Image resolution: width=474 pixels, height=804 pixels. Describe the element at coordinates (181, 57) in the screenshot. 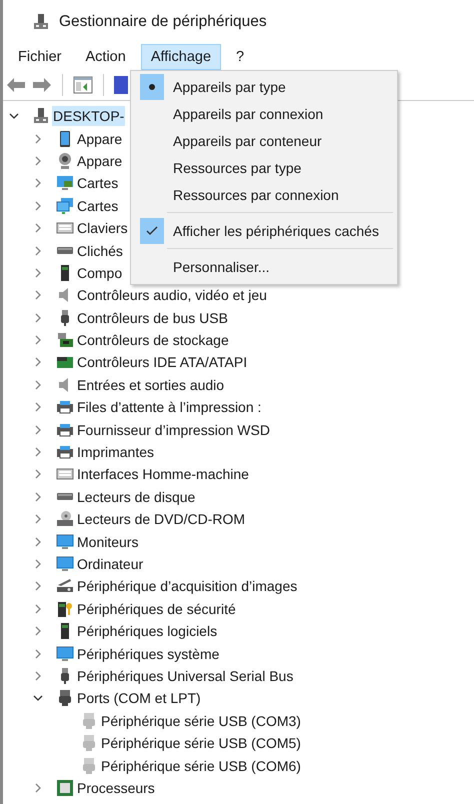

I see `menu-item: Affichage` at that location.